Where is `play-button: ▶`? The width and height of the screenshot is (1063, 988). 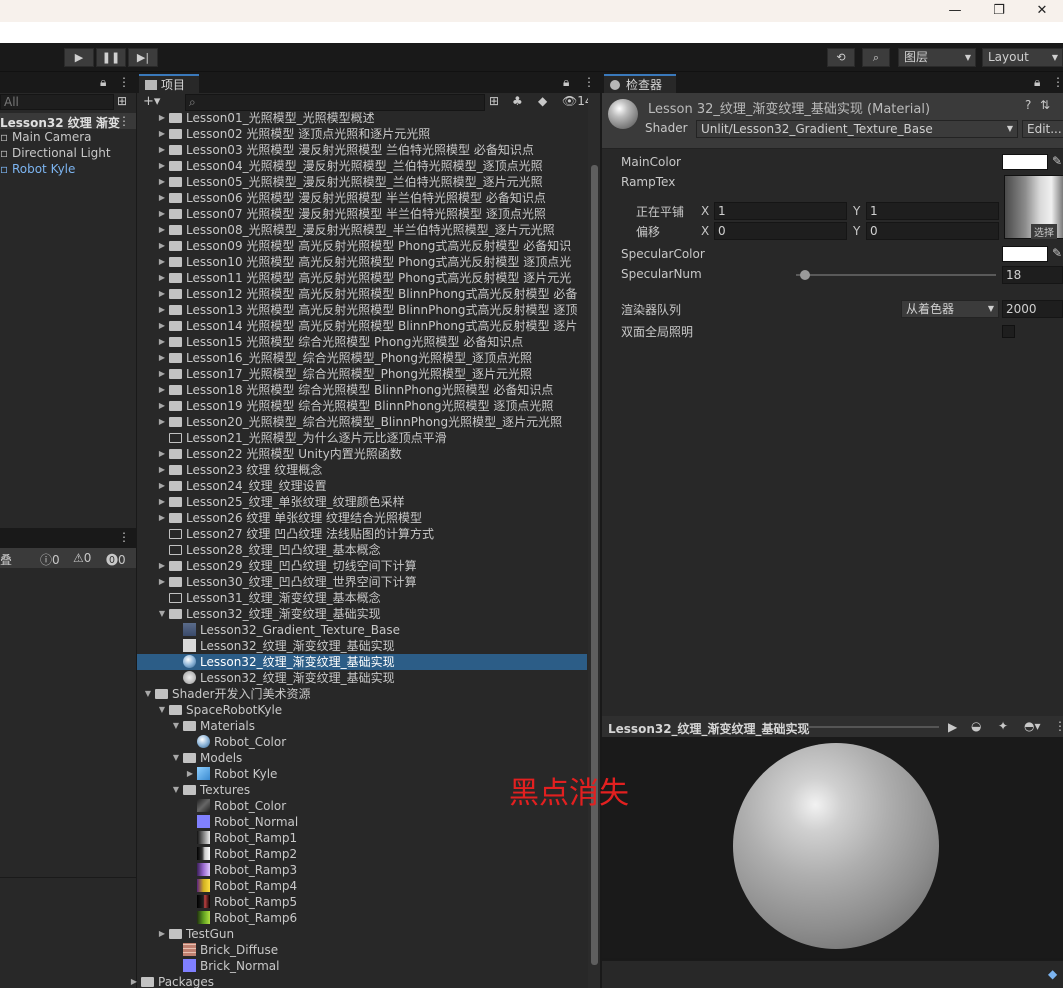 play-button: ▶ is located at coordinates (79, 57).